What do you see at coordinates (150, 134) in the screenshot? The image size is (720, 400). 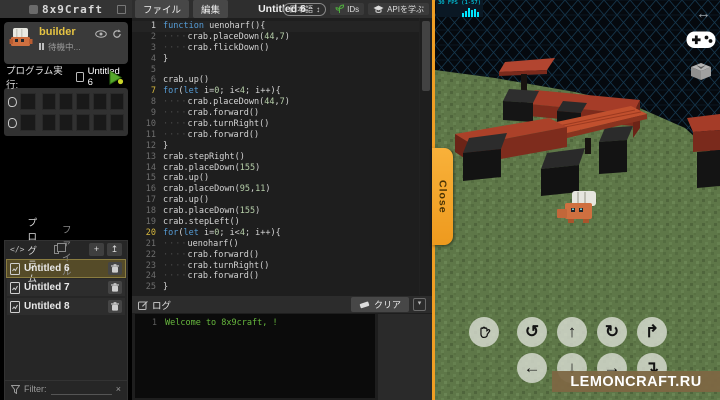 I see `line-number: 11` at bounding box center [150, 134].